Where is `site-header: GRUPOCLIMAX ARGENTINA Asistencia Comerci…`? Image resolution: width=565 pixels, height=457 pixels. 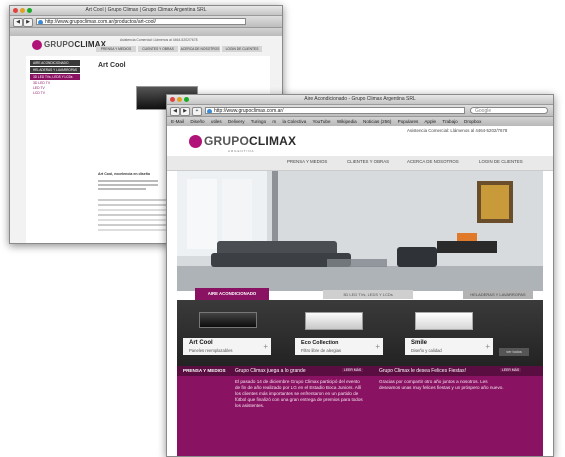
site-header: GRUPOCLIMAX ARGENTINA Asistencia Comerci… is located at coordinates (360, 141).